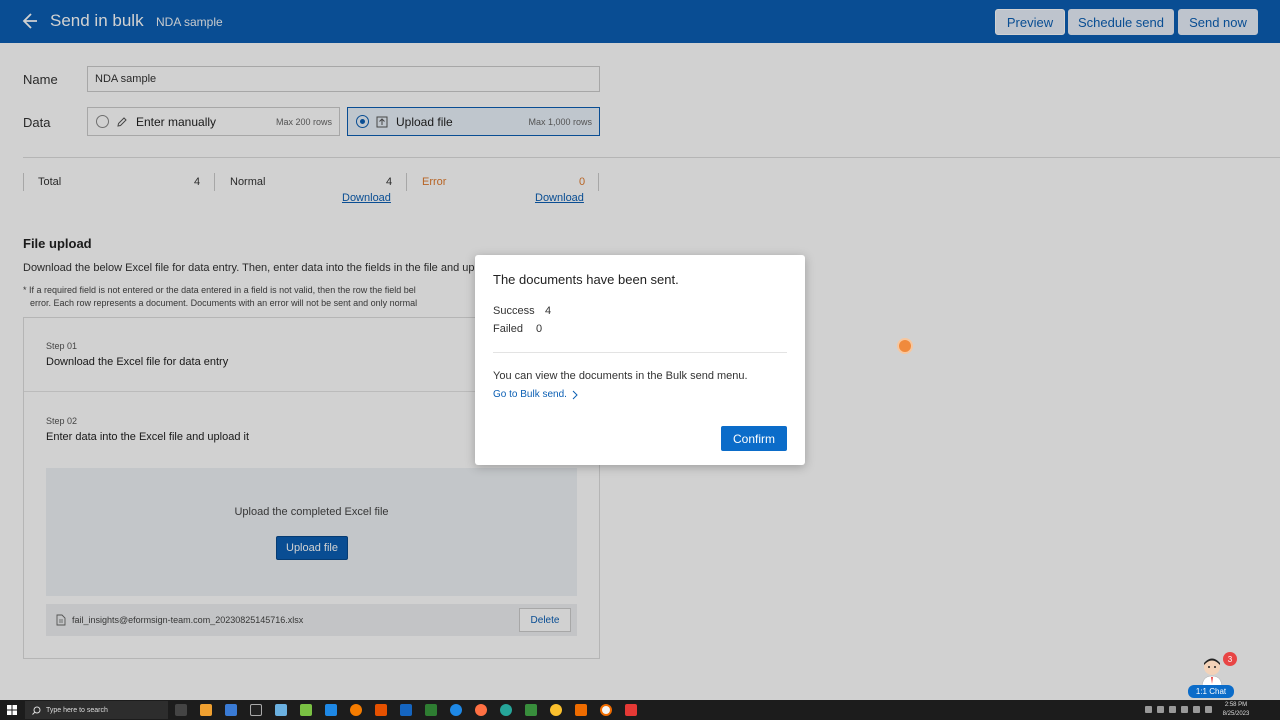  I want to click on taskbar-clock: 2:58 PM 8/25/2023, so click(1236, 710).